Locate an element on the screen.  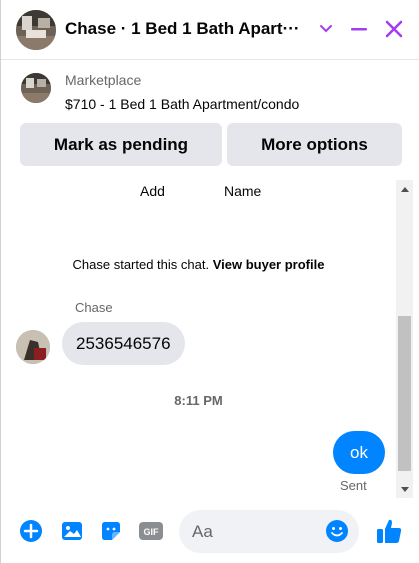
sender-avatar is located at coordinates (33, 347).